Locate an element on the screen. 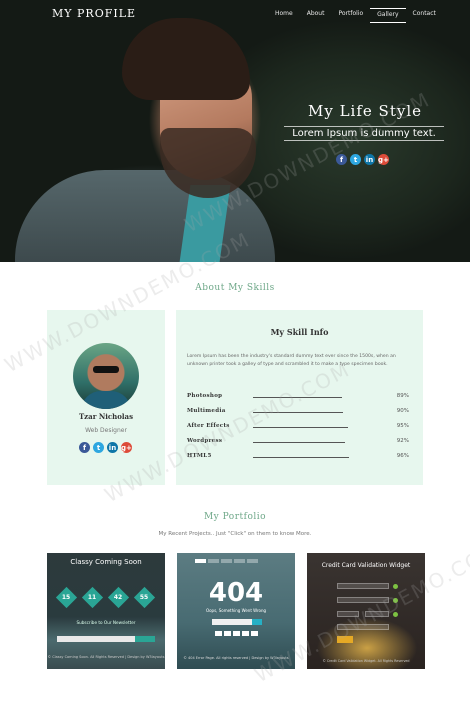  skill-name: After Effects is located at coordinates (208, 426).